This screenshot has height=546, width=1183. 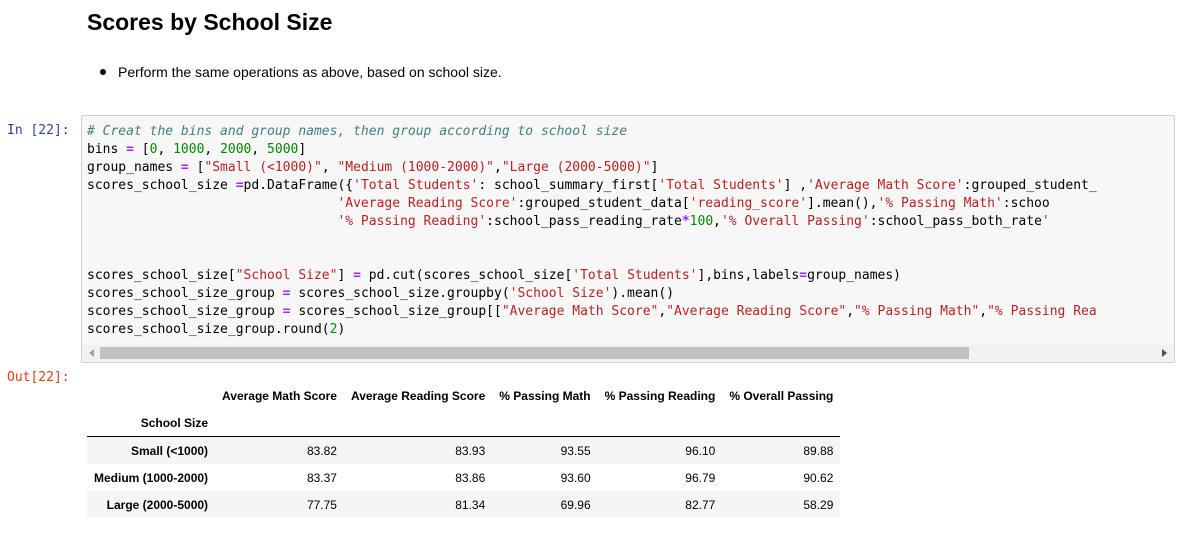 What do you see at coordinates (91, 353) in the screenshot?
I see `chevron-left-icon` at bounding box center [91, 353].